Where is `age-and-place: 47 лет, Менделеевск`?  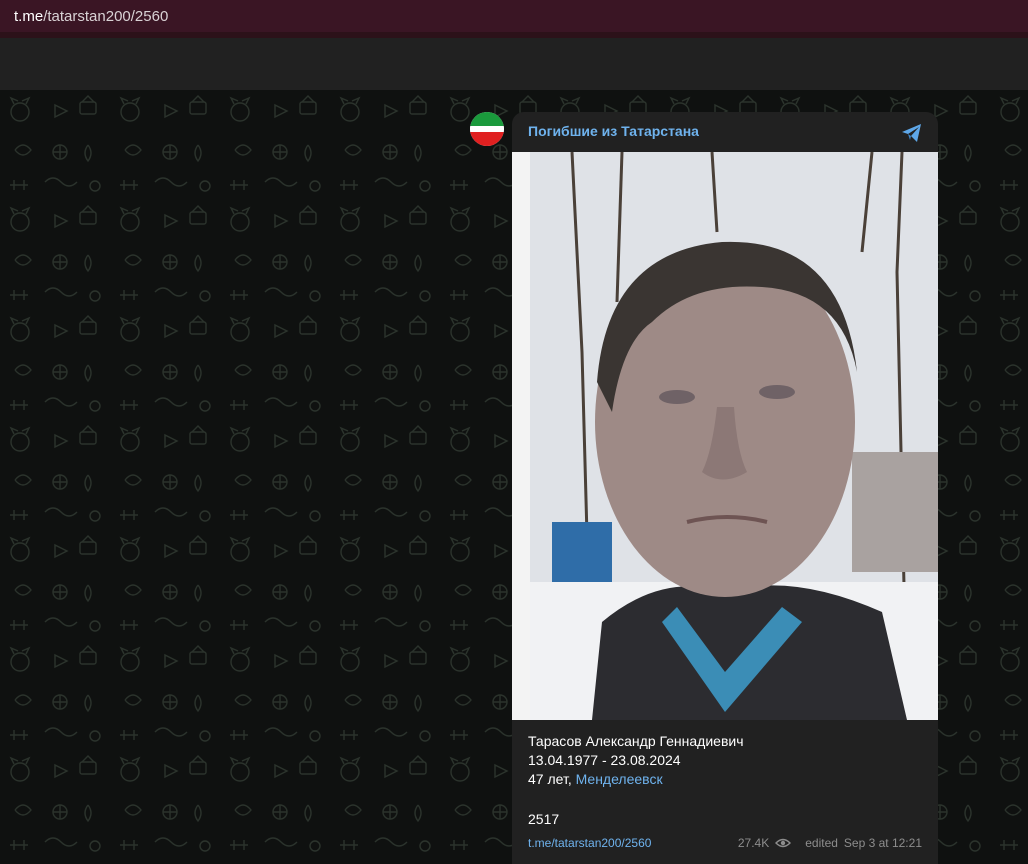 age-and-place: 47 лет, Менделеевск is located at coordinates (728, 779).